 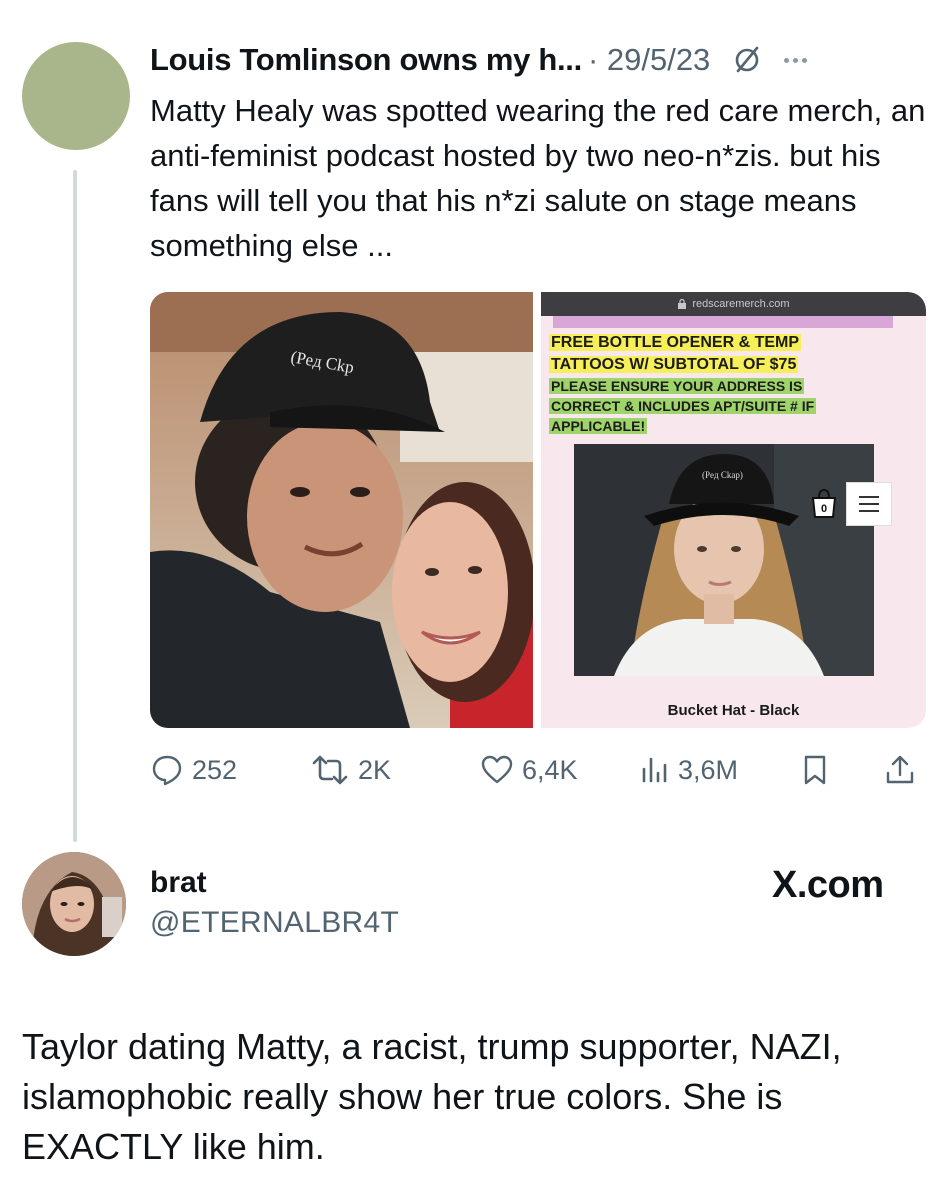 What do you see at coordinates (649, 60) in the screenshot?
I see `parent-tweet-date: · 29/5/23` at bounding box center [649, 60].